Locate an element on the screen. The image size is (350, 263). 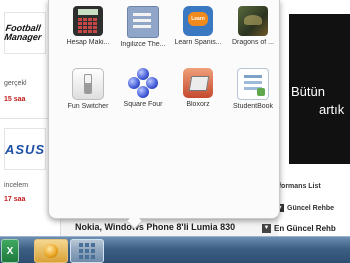
side-link-performance-list: rformans List is located at coordinates (298, 186).